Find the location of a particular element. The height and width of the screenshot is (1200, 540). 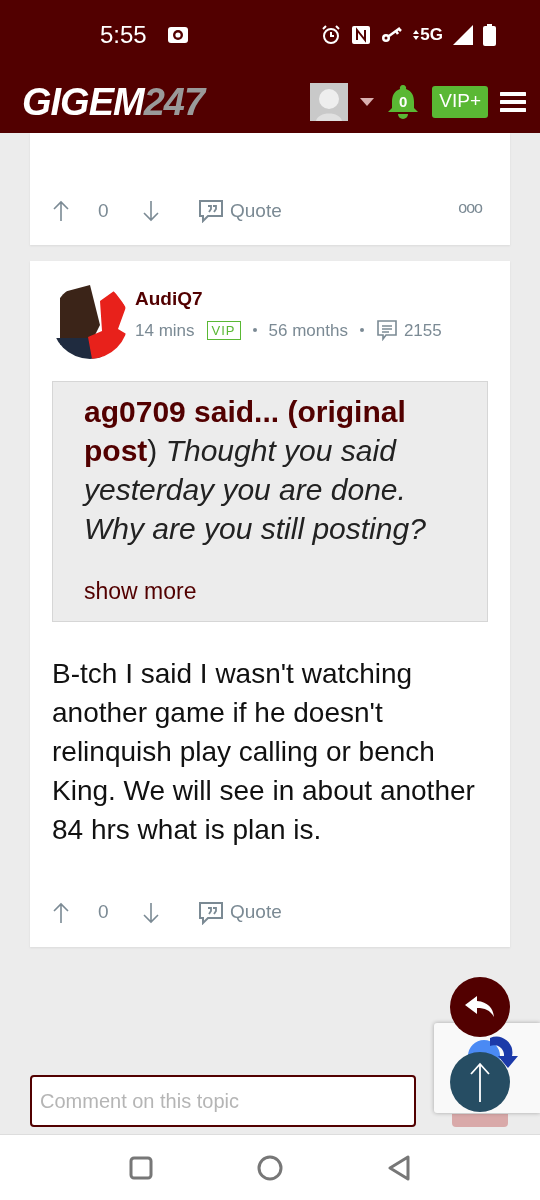

menu-icon is located at coordinates (513, 101).